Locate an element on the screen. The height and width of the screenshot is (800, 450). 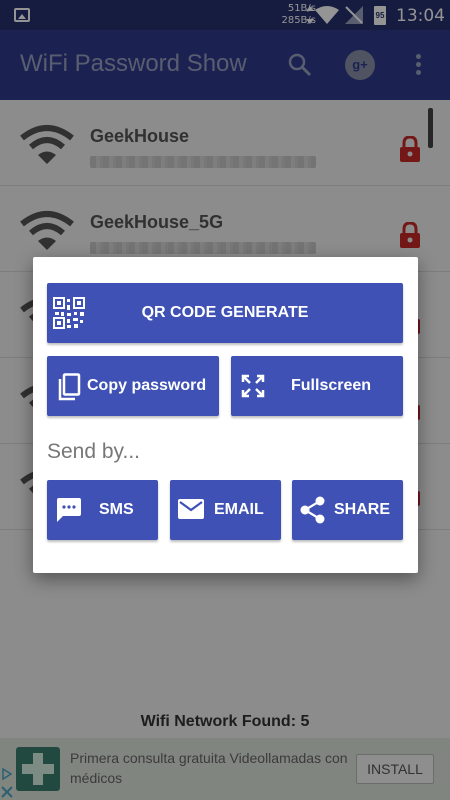
copy-password-label: Copy password is located at coordinates (147, 385).